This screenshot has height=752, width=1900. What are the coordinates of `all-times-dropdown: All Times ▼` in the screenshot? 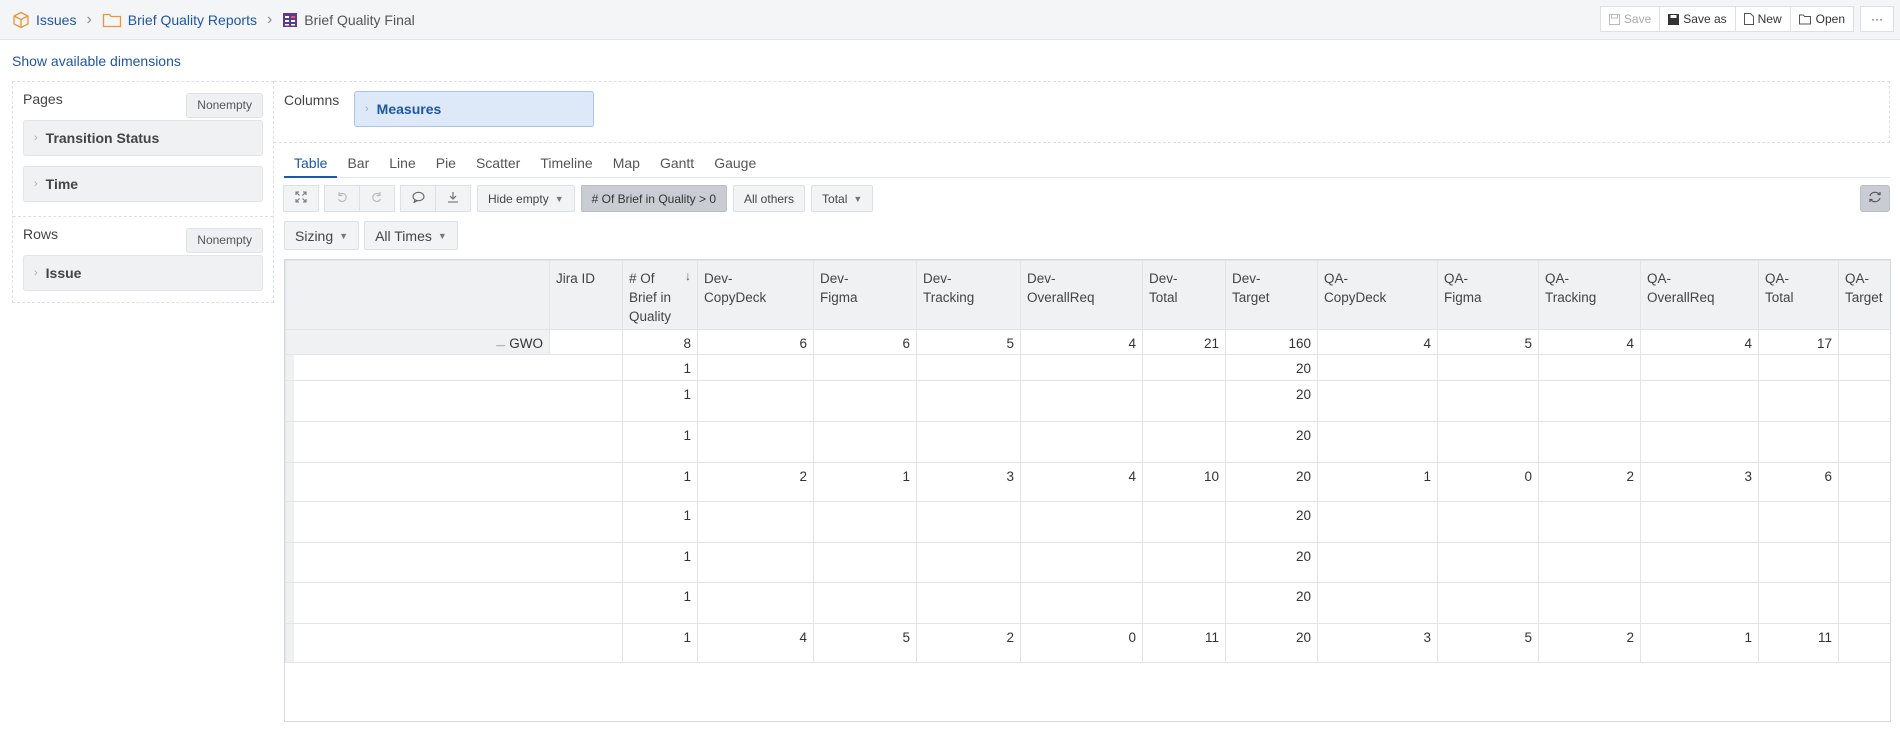 It's located at (411, 235).